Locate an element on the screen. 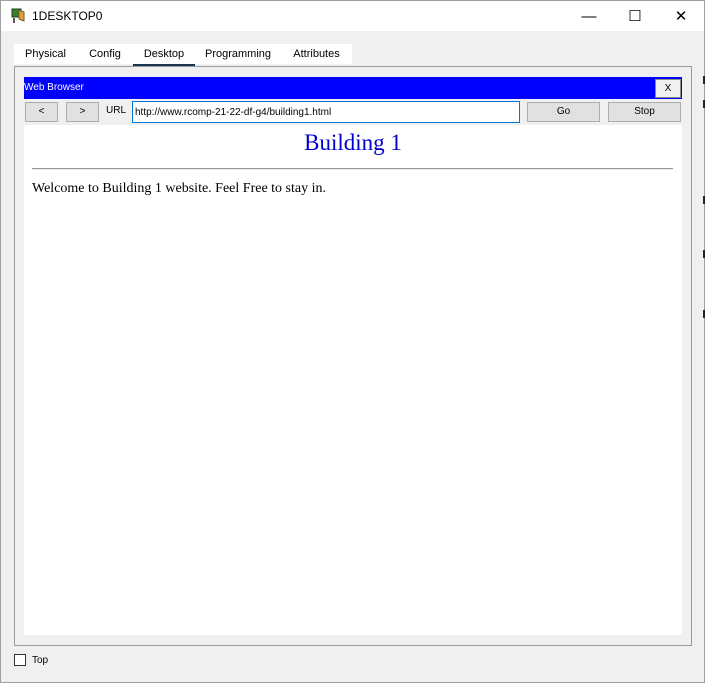  close-window-button: ✕ is located at coordinates (681, 16).